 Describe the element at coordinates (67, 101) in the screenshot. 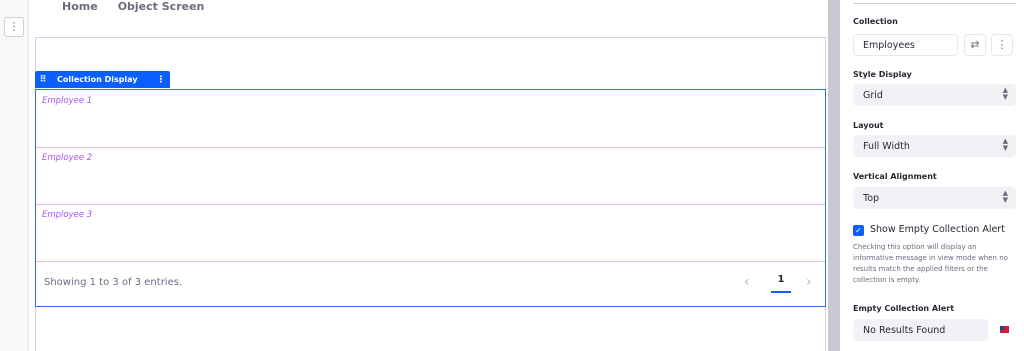

I see `list-item-label: Employee 1` at that location.